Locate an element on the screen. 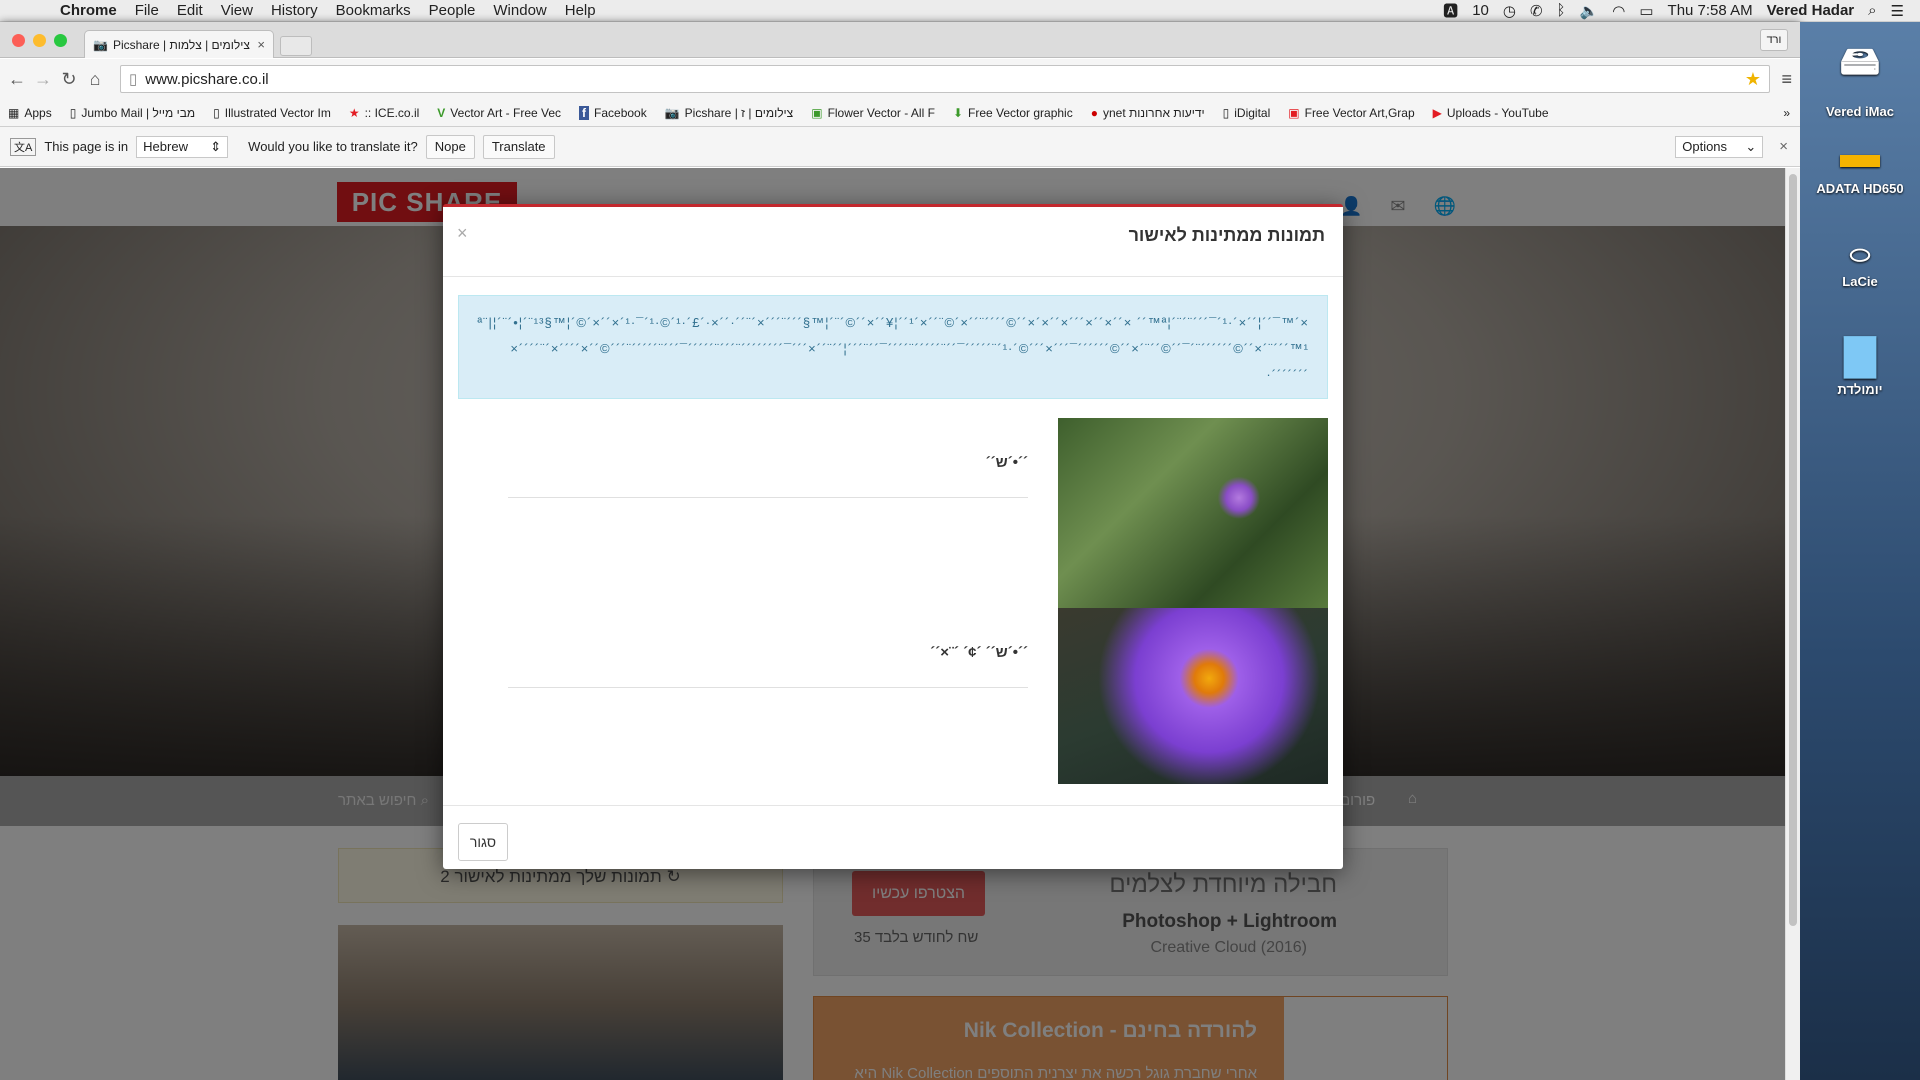 This screenshot has height=1080, width=1920. lacie-drive-icon: ⬭ is located at coordinates (1860, 255).